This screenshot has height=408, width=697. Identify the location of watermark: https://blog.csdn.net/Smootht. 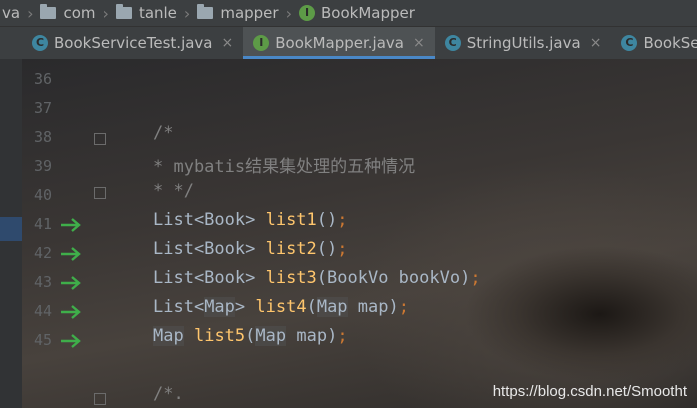
(589, 391).